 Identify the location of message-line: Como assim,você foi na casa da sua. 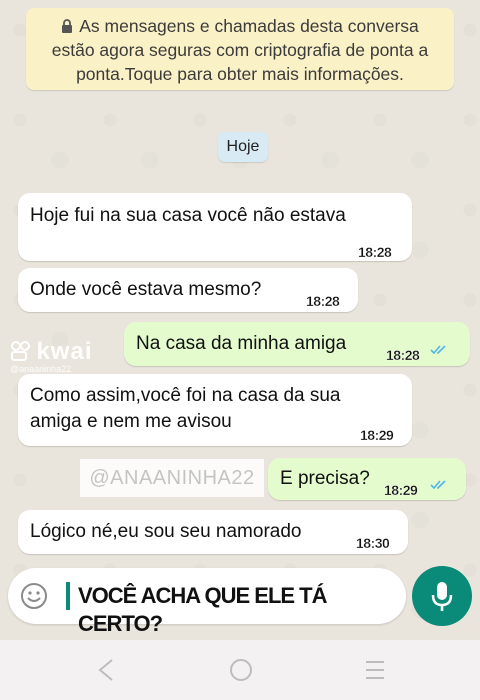
(185, 395).